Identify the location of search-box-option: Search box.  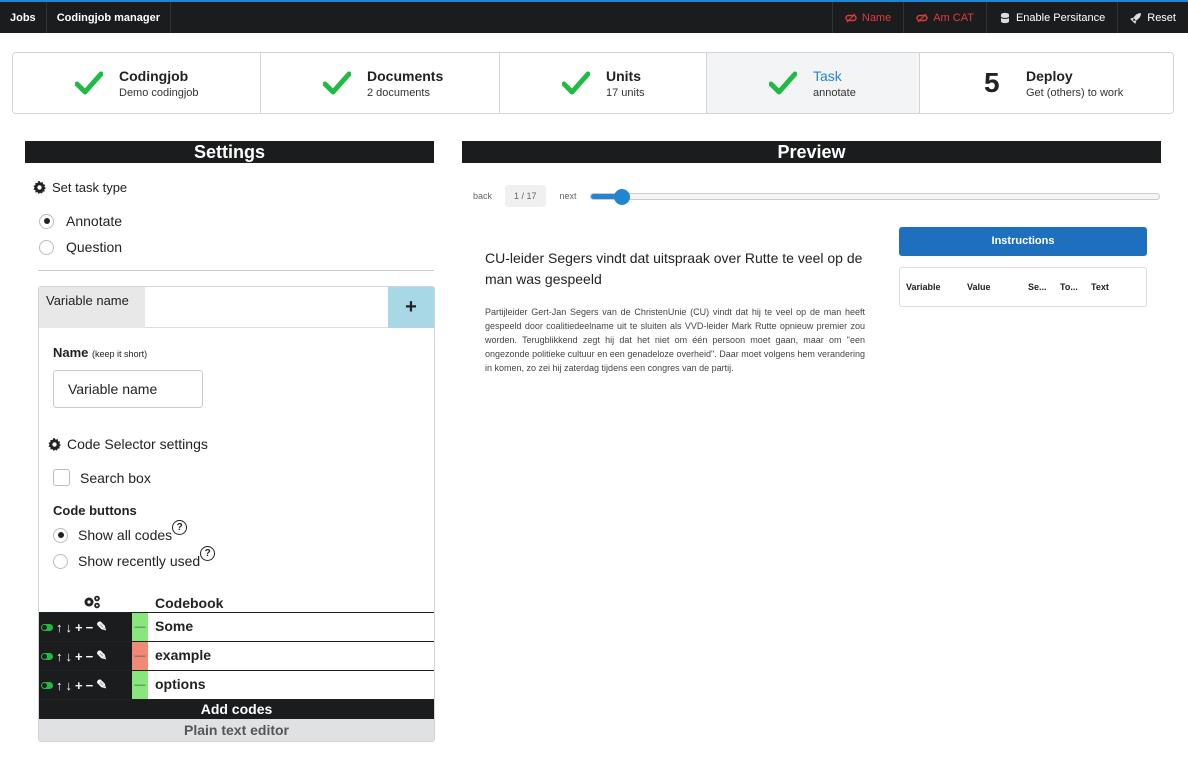
(102, 477).